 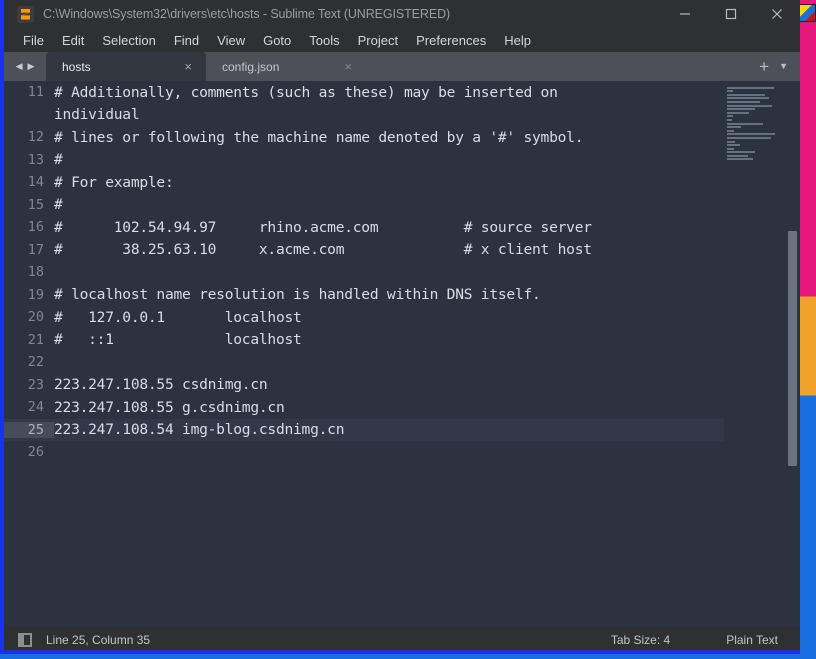 I want to click on menu-item-view: View, so click(x=231, y=40).